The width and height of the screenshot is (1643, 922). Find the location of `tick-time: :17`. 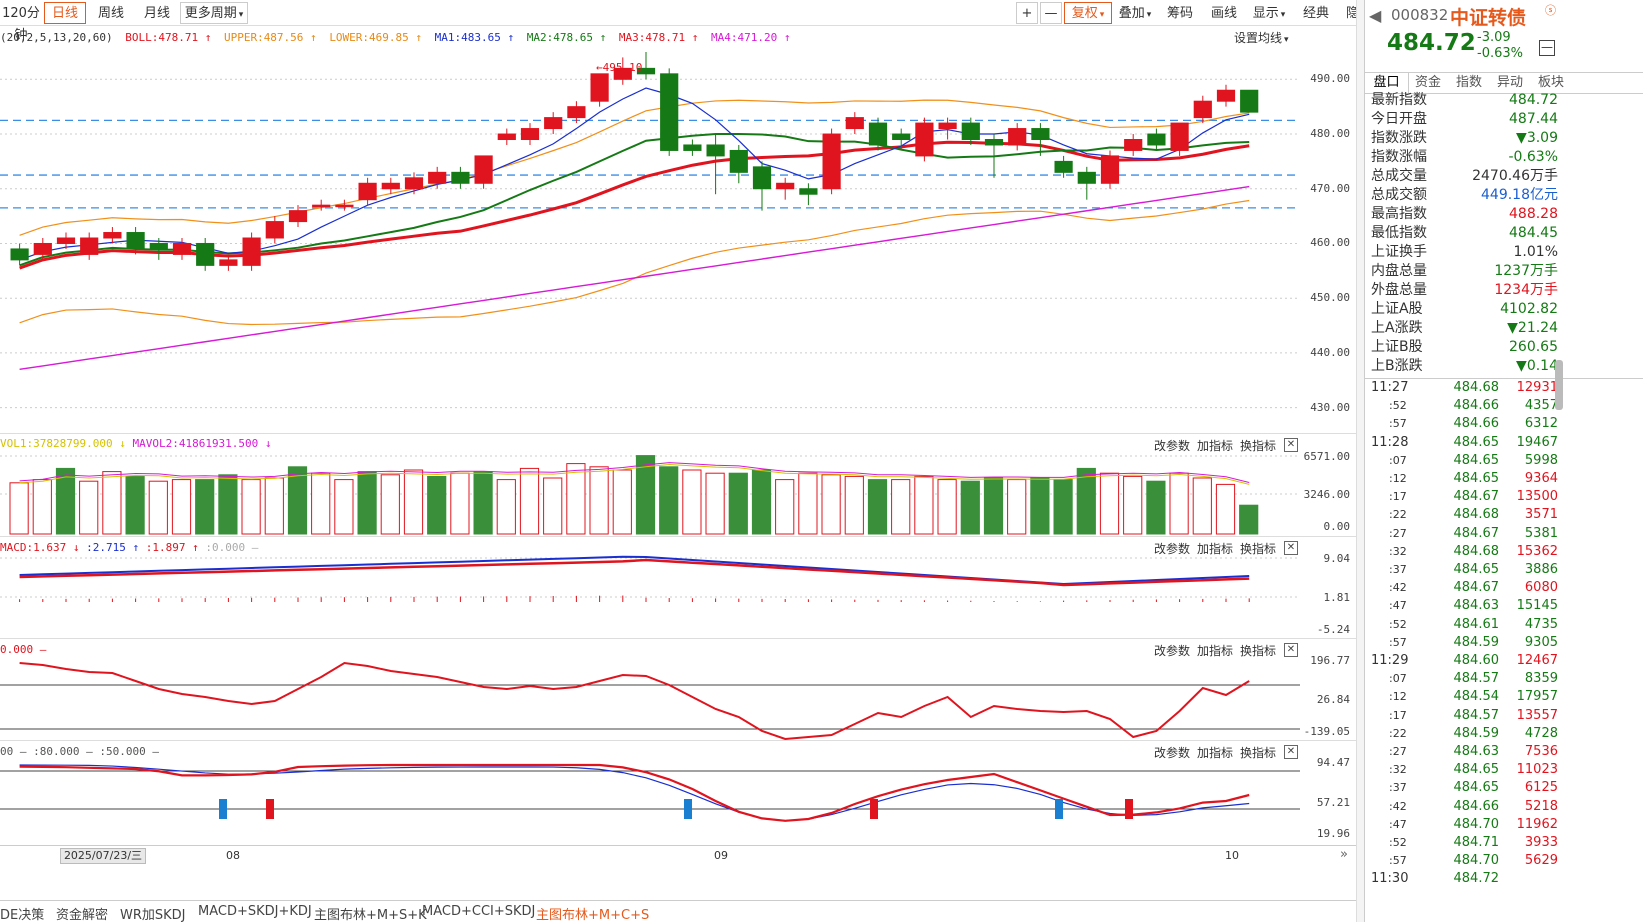

tick-time: :17 is located at coordinates (1398, 715).